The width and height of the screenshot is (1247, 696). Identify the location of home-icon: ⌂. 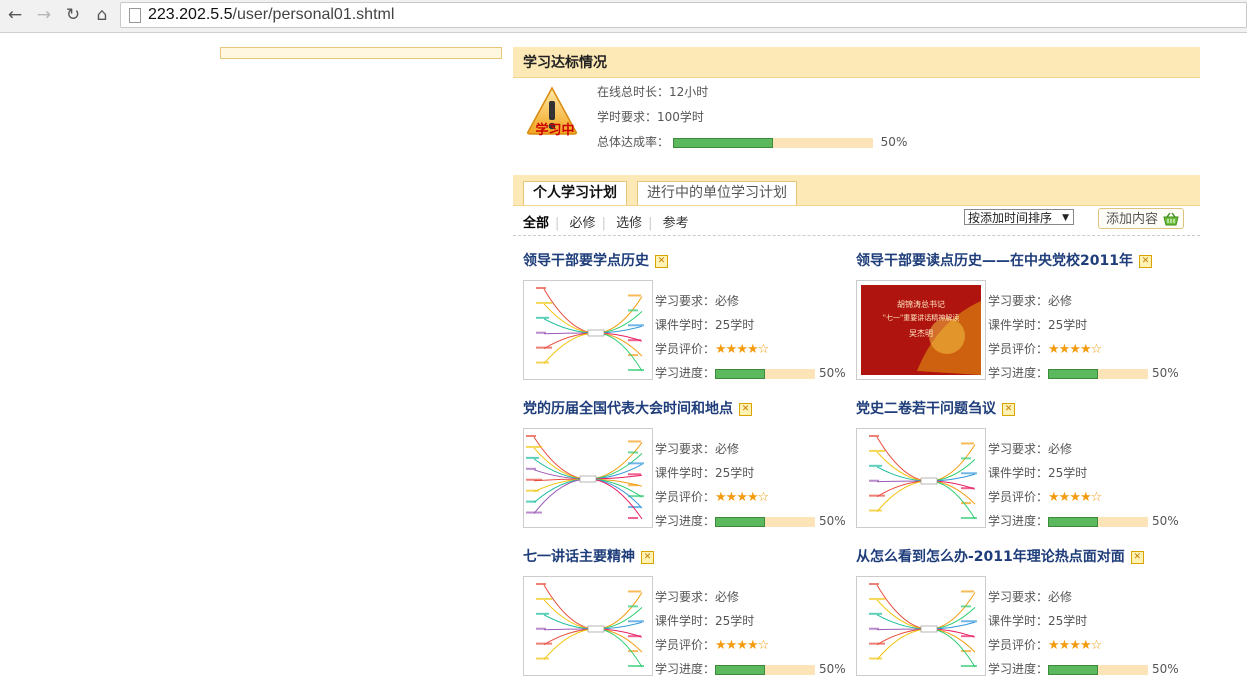
(102, 15).